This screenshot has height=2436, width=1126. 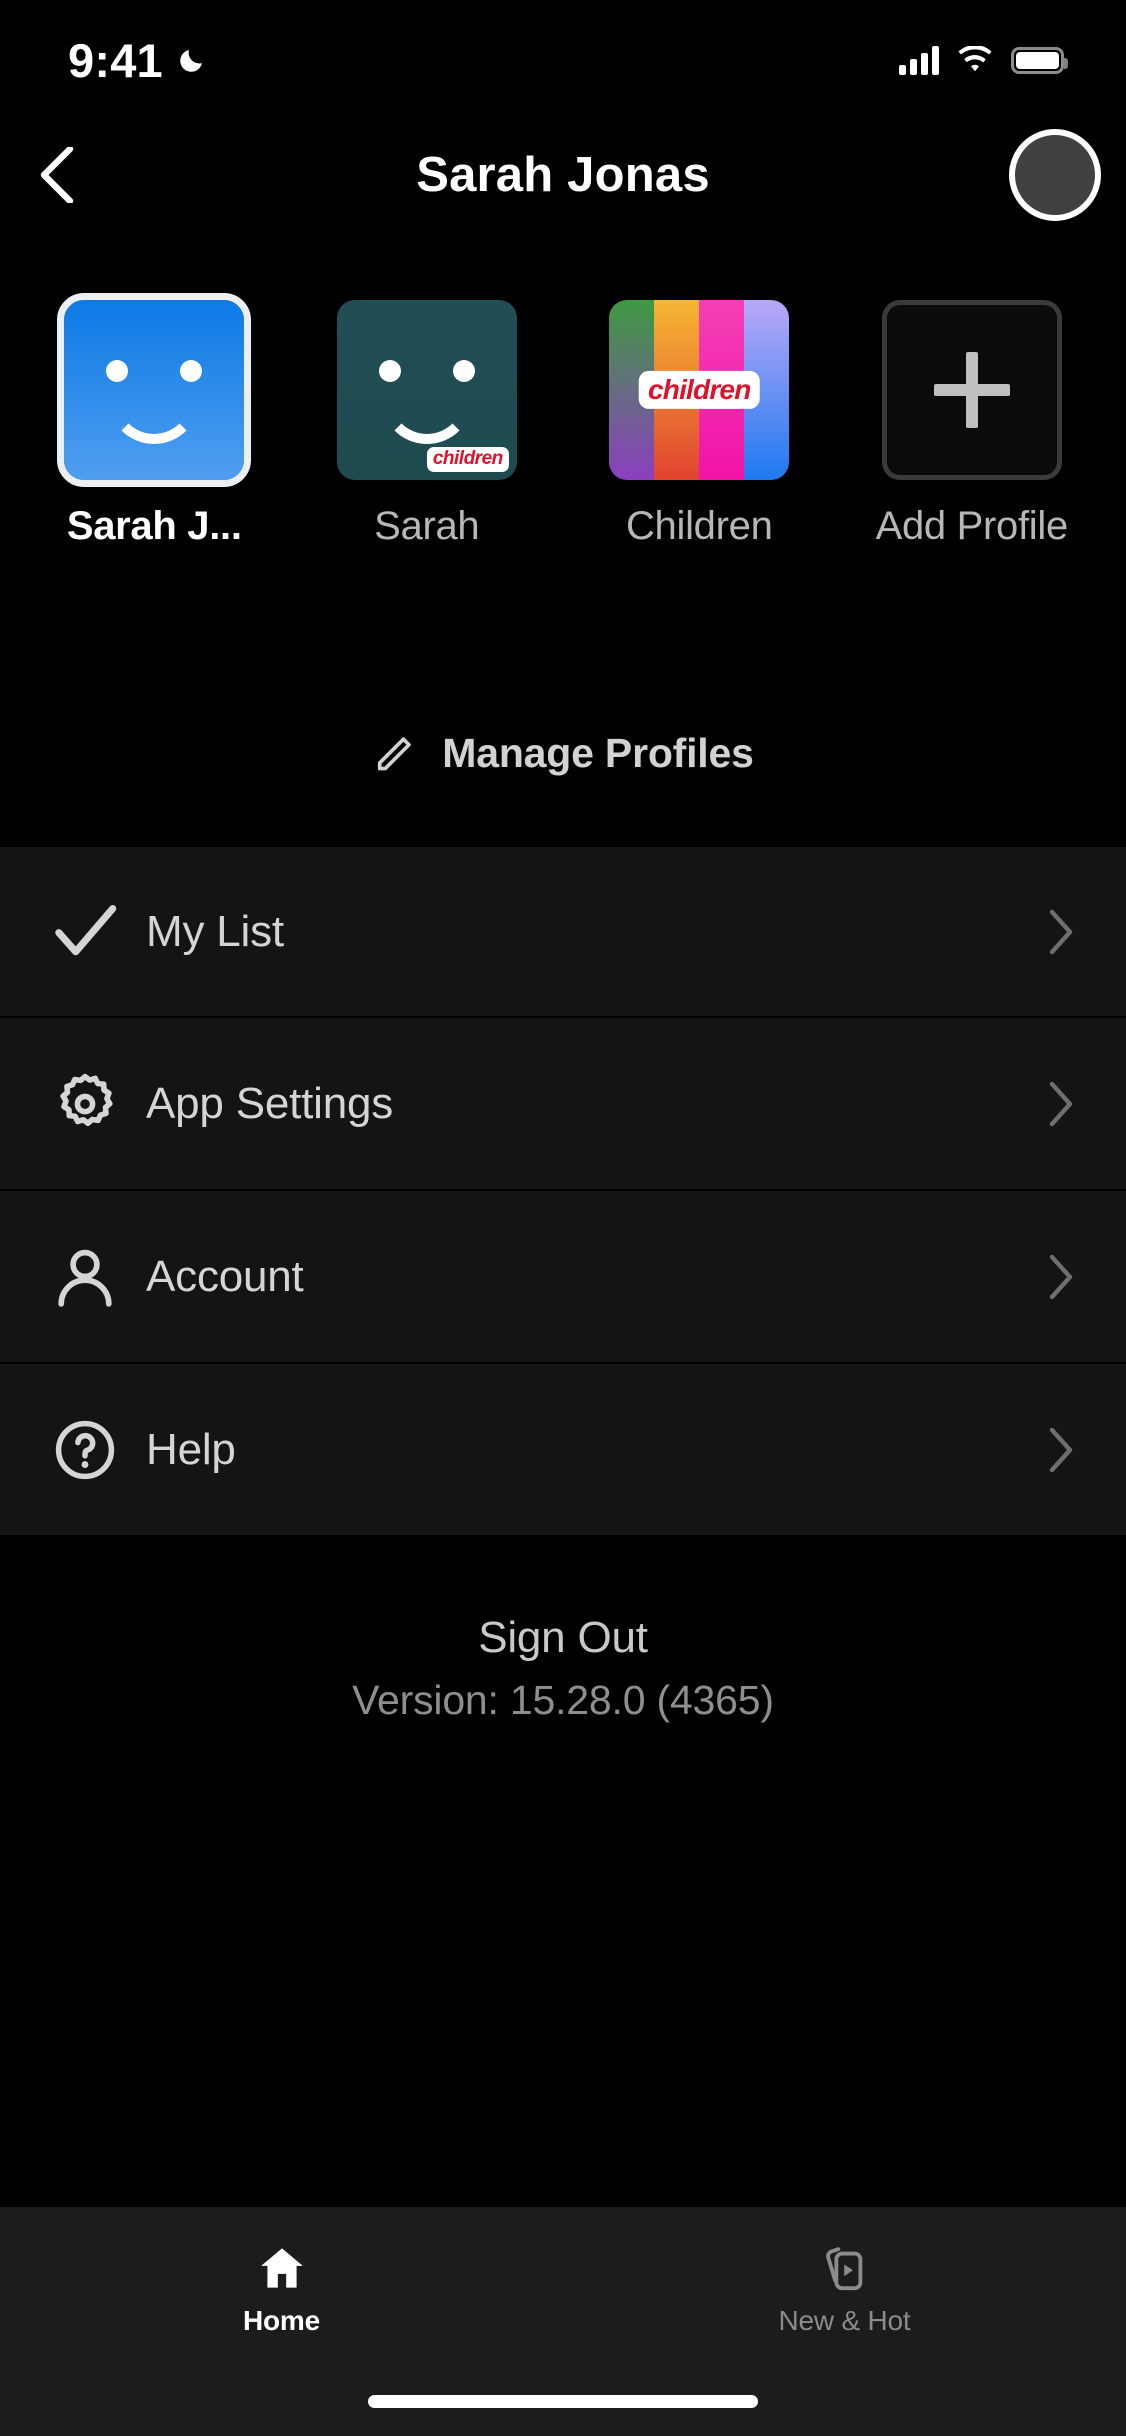 What do you see at coordinates (971, 526) in the screenshot?
I see `profile-label: Add Profile` at bounding box center [971, 526].